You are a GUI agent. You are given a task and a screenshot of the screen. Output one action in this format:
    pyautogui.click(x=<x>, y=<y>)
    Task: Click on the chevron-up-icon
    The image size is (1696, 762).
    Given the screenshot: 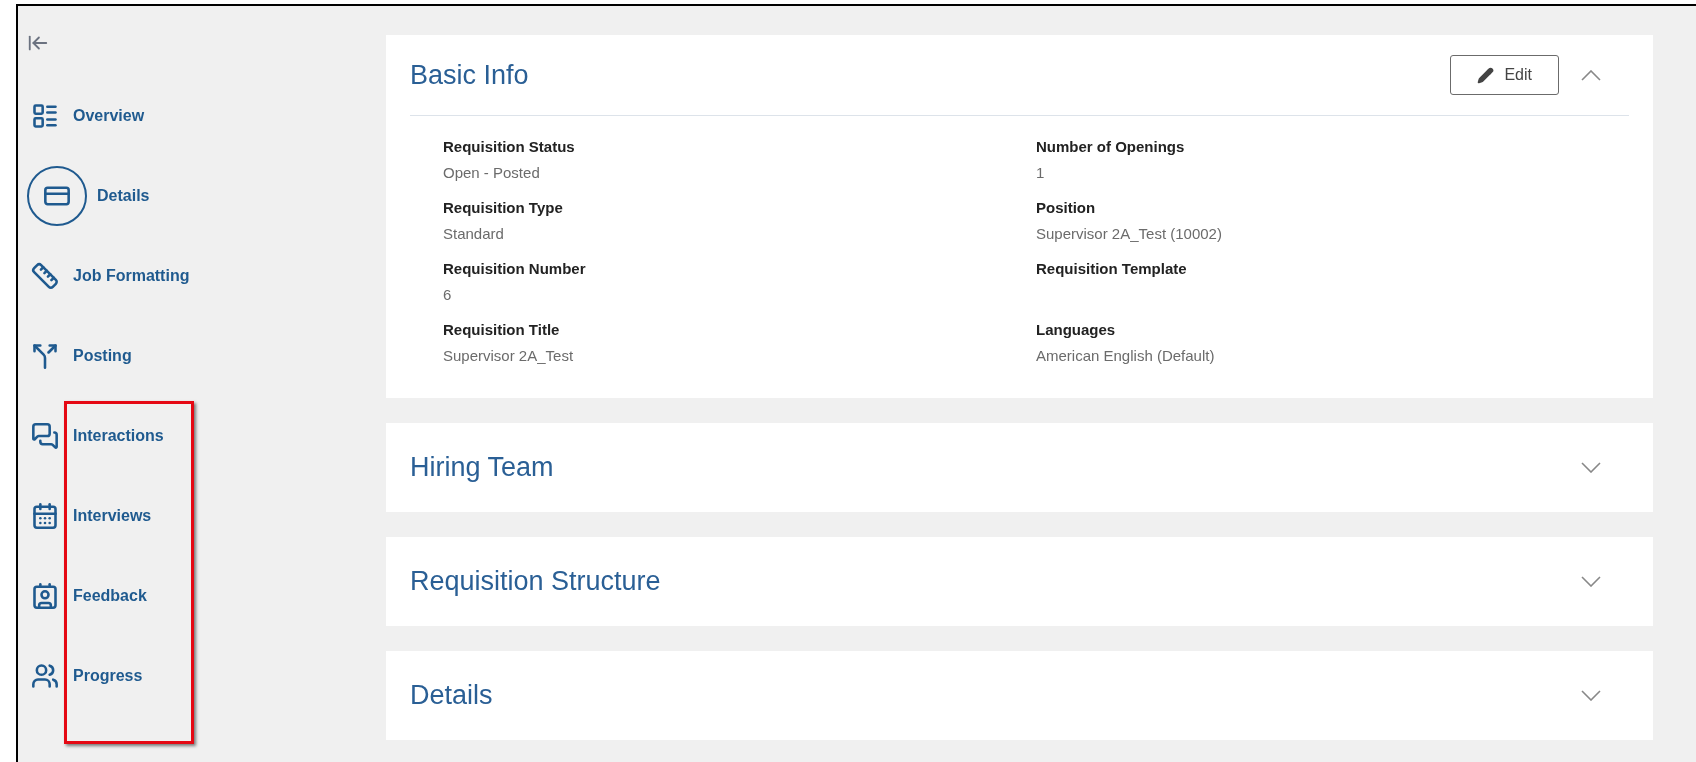 What is the action you would take?
    pyautogui.click(x=1591, y=75)
    